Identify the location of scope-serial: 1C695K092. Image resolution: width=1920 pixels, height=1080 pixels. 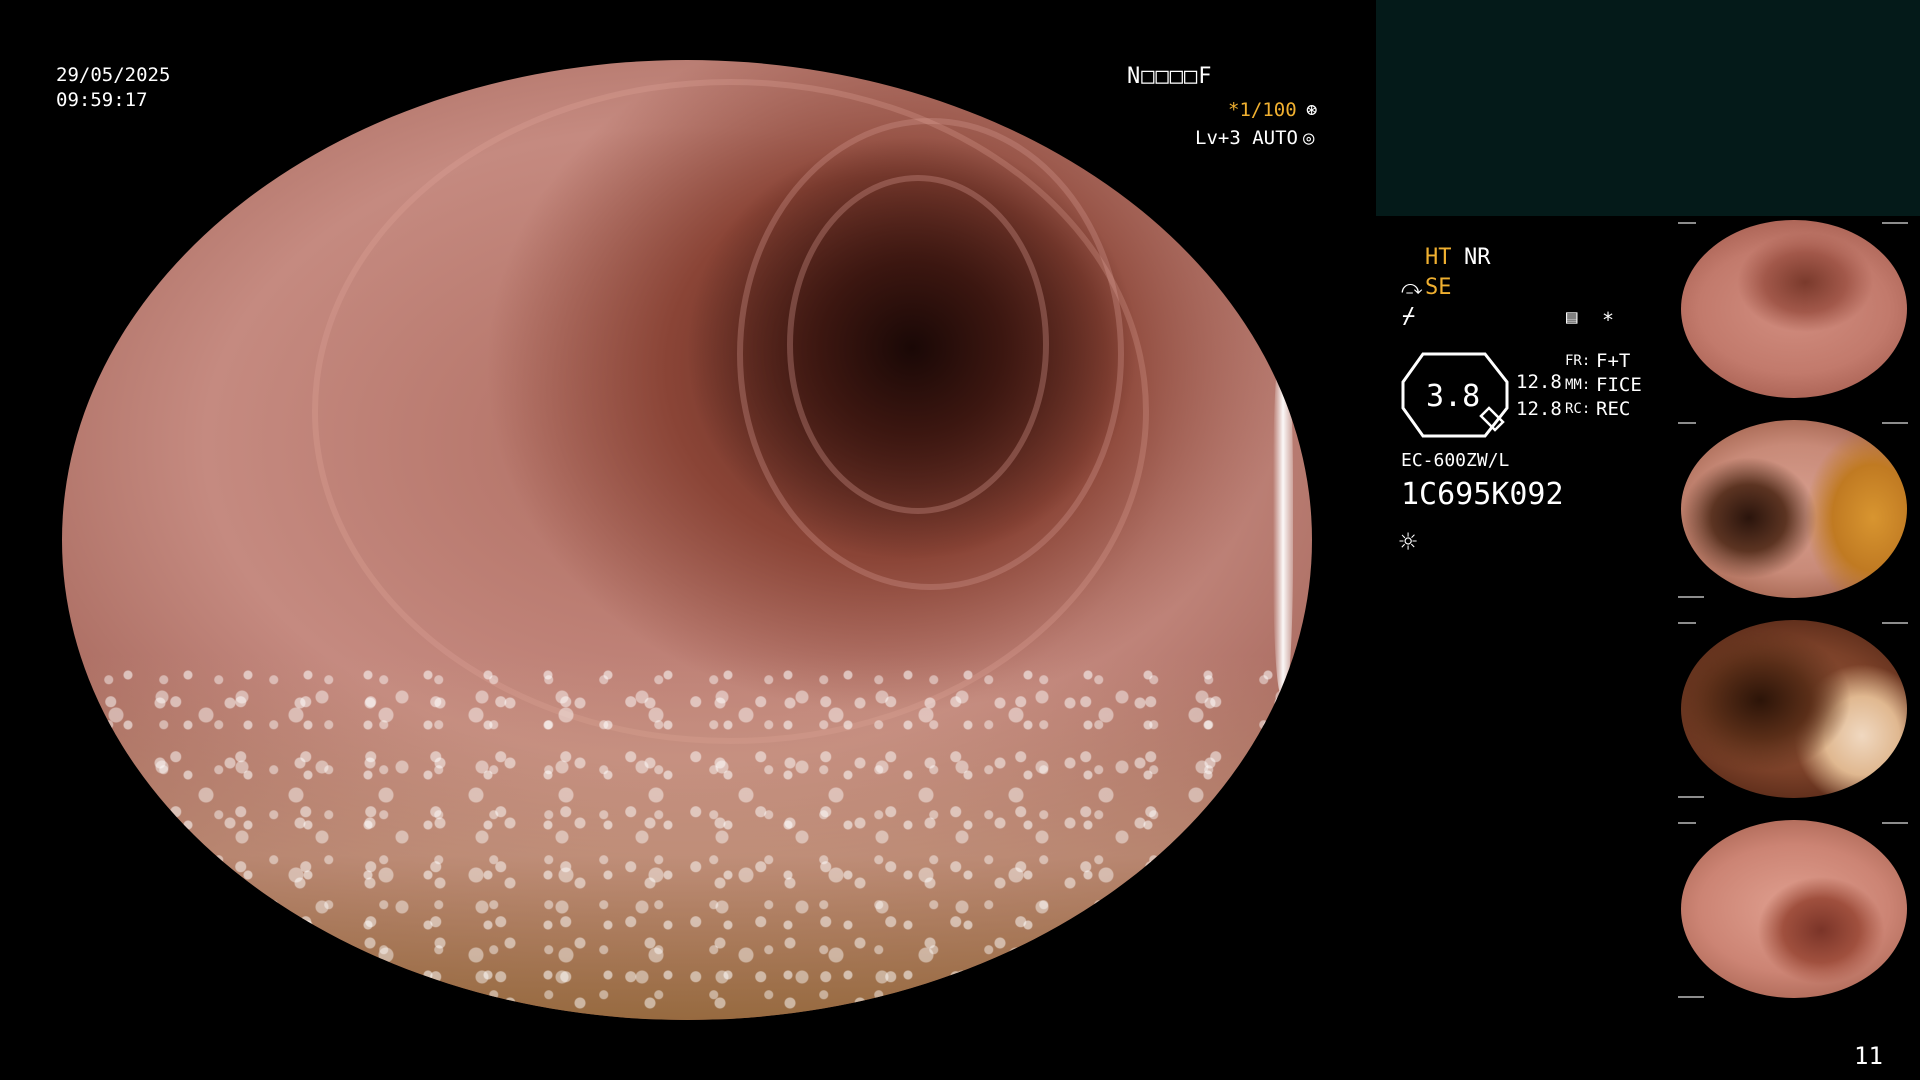
(1482, 494).